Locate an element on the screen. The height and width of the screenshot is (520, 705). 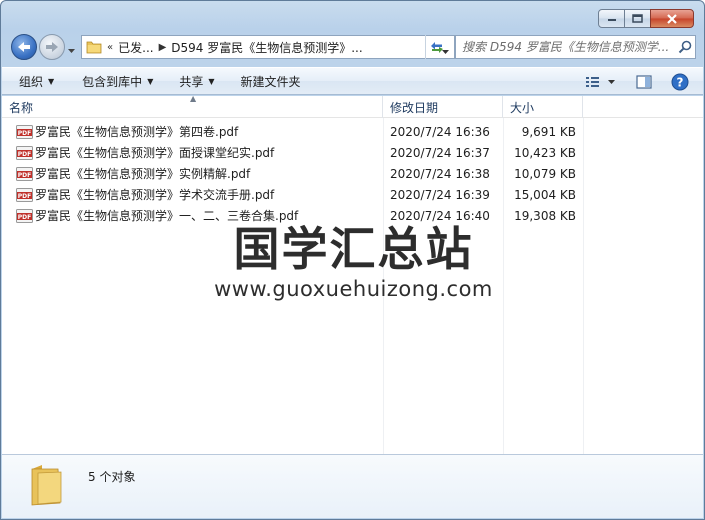
search-box is located at coordinates (575, 47).